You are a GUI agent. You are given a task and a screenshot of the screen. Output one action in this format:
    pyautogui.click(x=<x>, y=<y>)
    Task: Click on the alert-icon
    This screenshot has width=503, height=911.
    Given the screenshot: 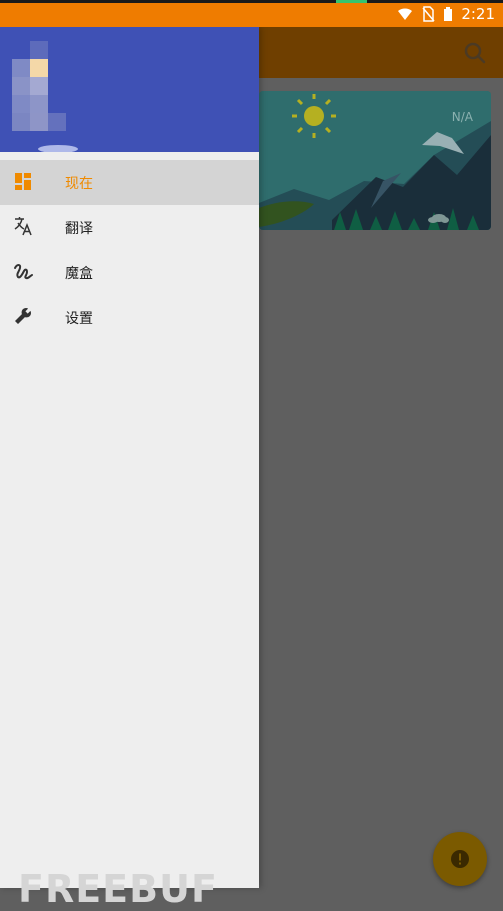 What is the action you would take?
    pyautogui.click(x=460, y=859)
    